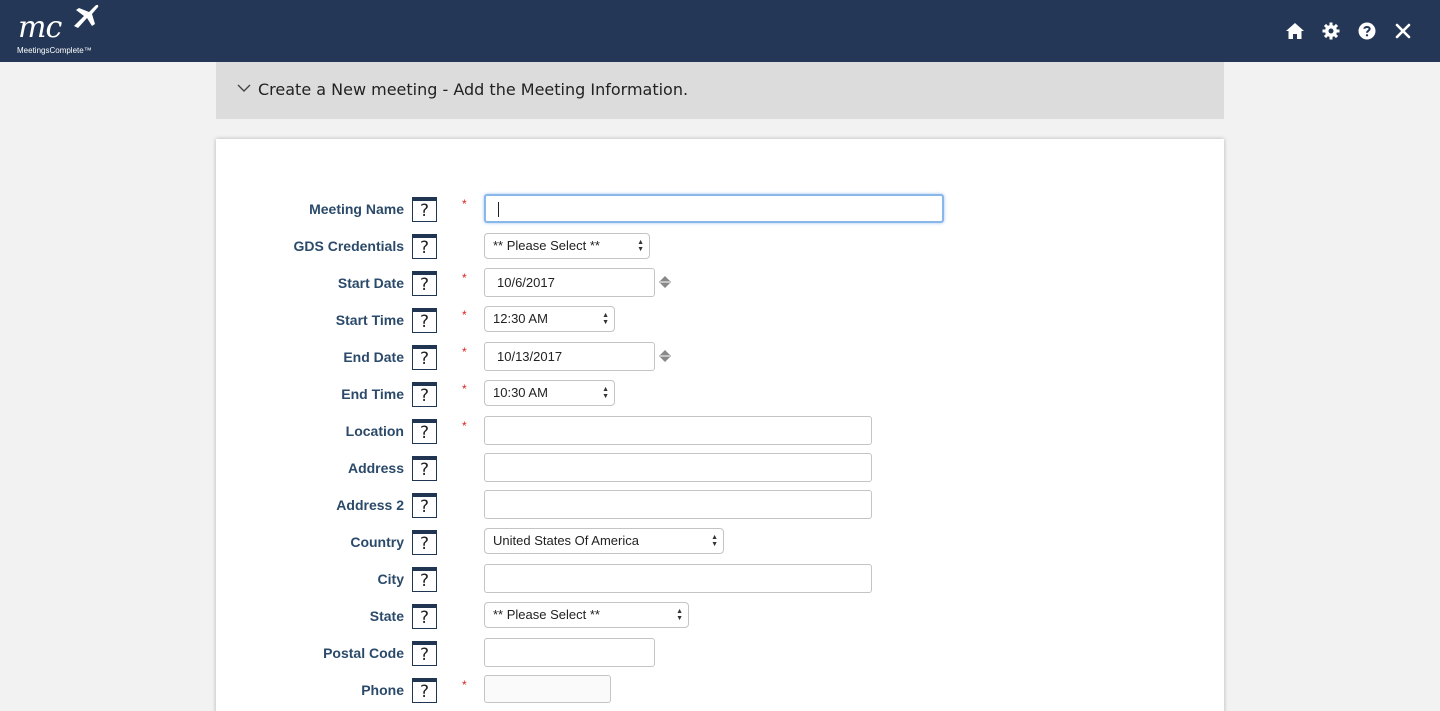  What do you see at coordinates (424, 431) in the screenshot?
I see `location-help-icon: ?` at bounding box center [424, 431].